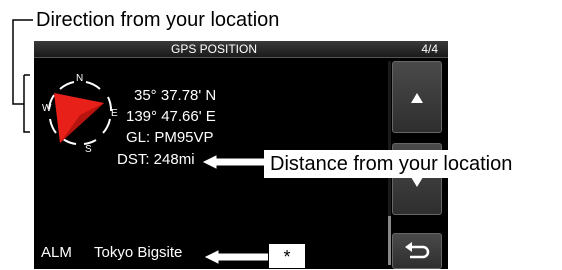 The width and height of the screenshot is (562, 270). What do you see at coordinates (235, 209) in the screenshot?
I see `callout-arrows` at bounding box center [235, 209].